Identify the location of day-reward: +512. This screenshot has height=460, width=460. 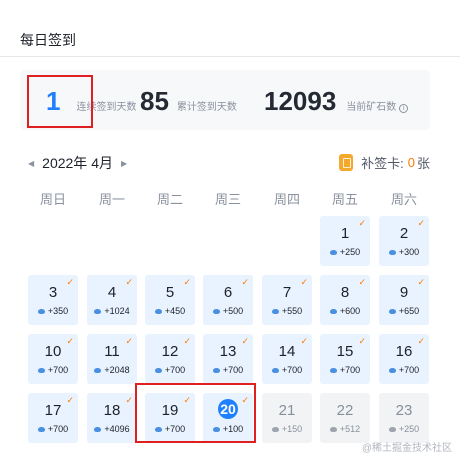
(345, 429).